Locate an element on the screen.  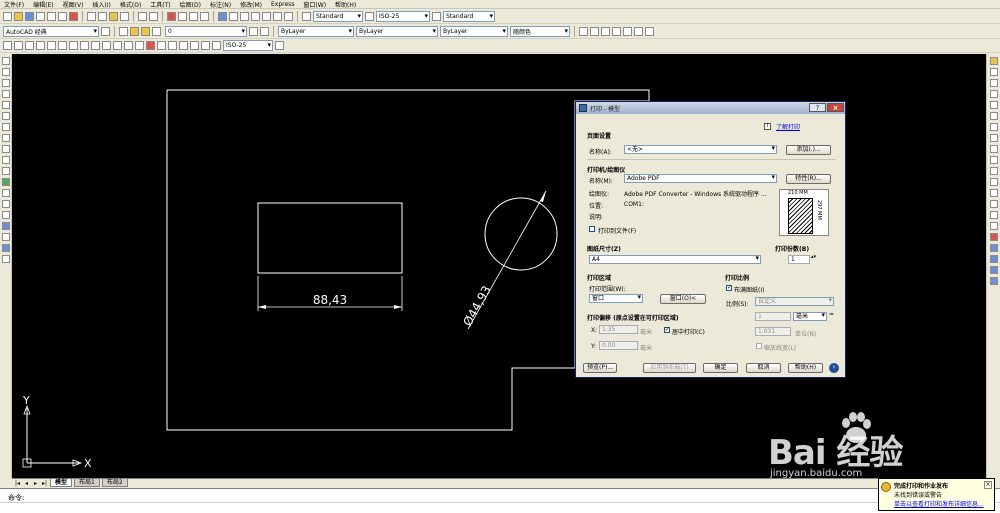
tab-layout2: 布局2 is located at coordinates (114, 483).